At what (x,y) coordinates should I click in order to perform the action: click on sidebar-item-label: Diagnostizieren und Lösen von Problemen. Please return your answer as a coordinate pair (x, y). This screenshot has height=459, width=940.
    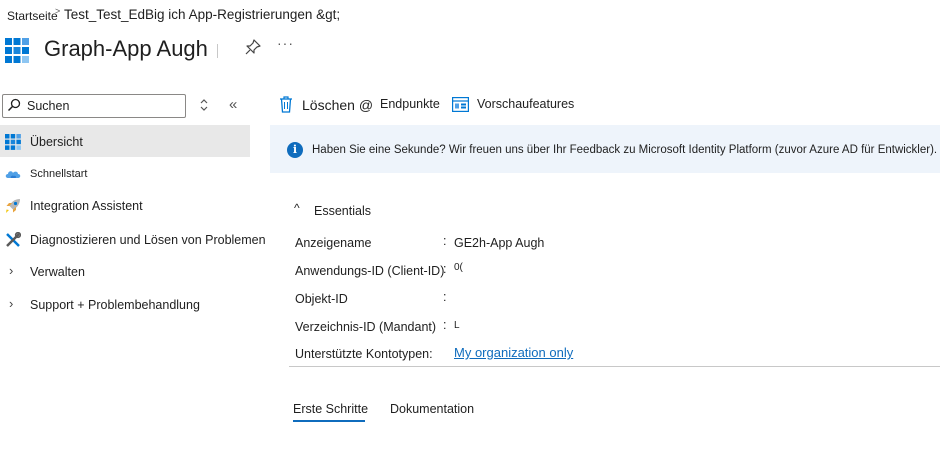
    Looking at the image, I should click on (148, 240).